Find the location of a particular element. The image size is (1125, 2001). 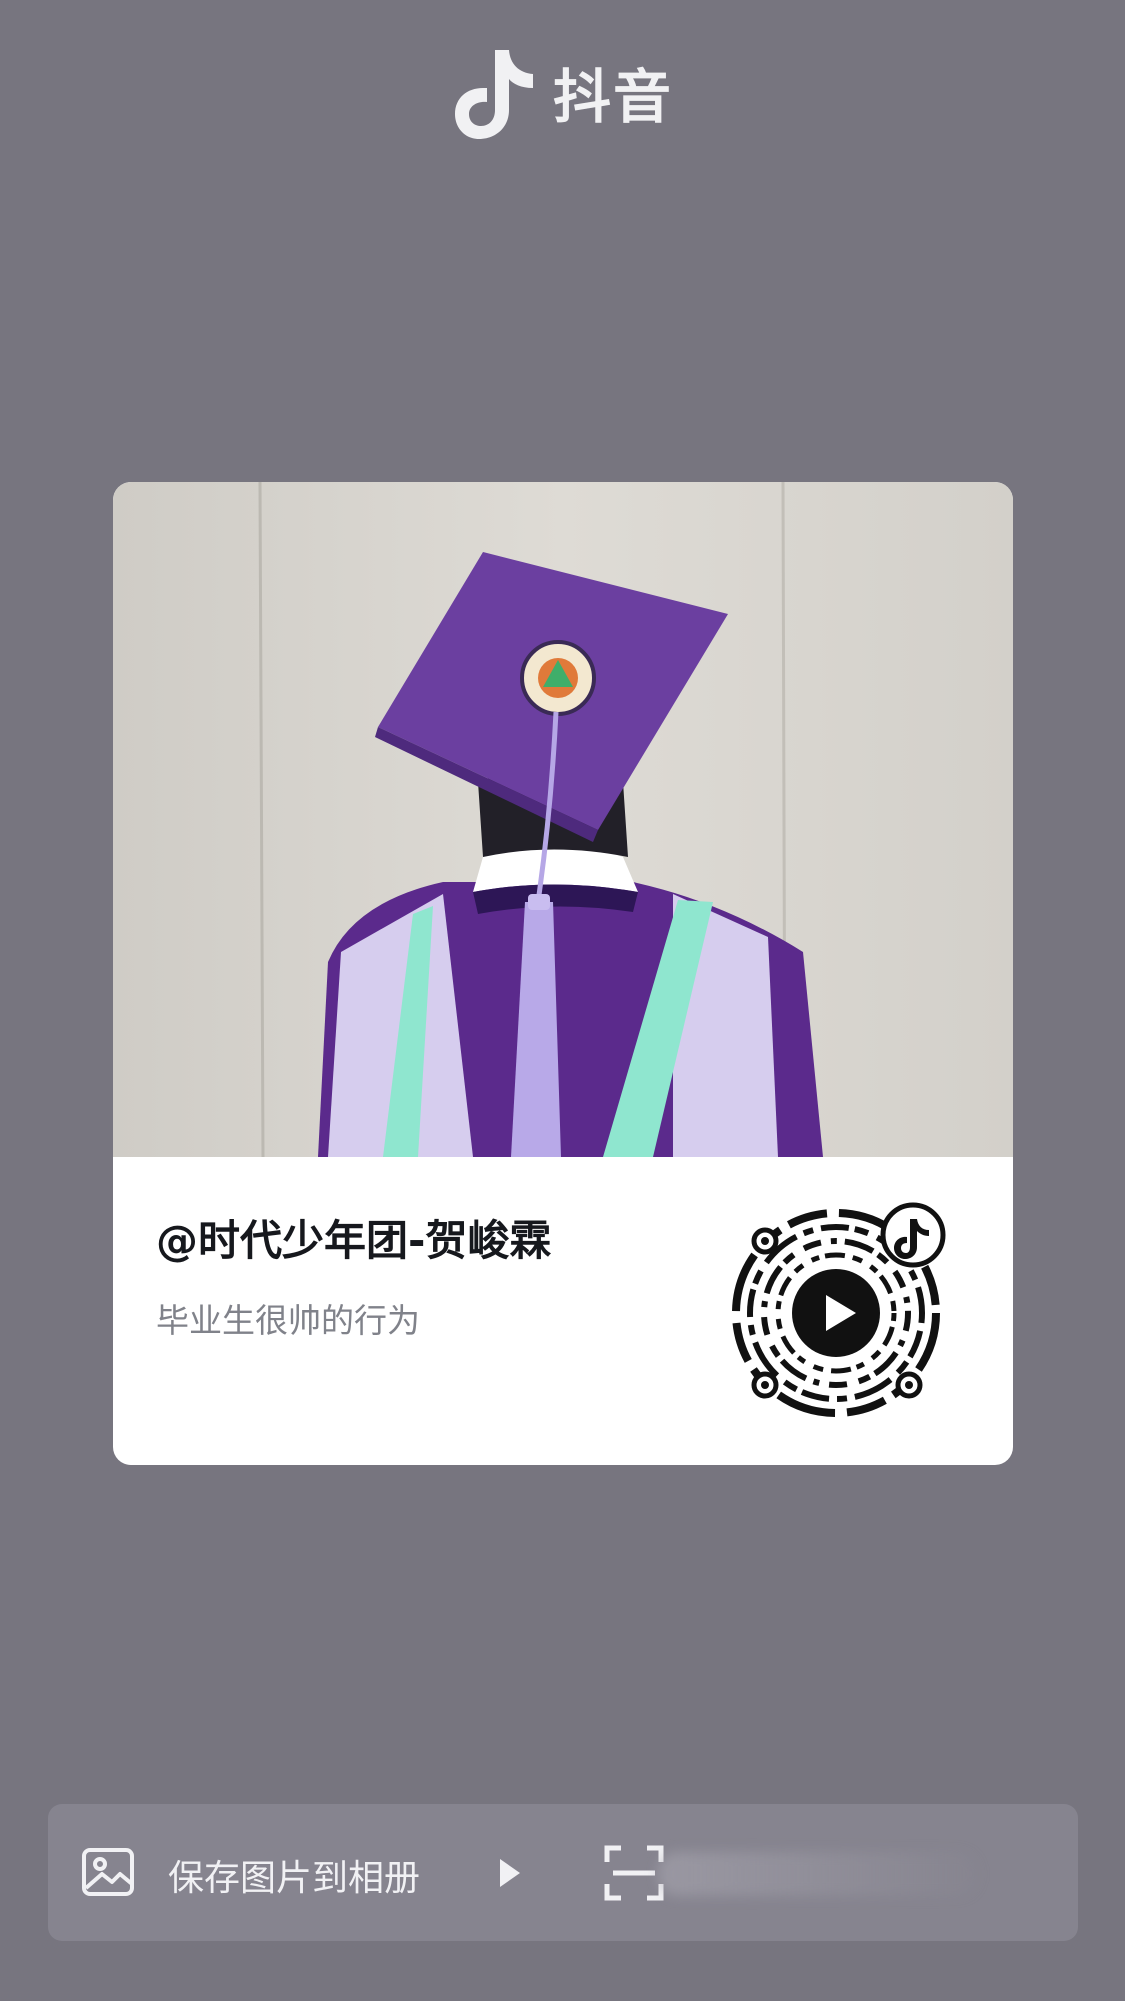

play-triangle-icon is located at coordinates (510, 1873).